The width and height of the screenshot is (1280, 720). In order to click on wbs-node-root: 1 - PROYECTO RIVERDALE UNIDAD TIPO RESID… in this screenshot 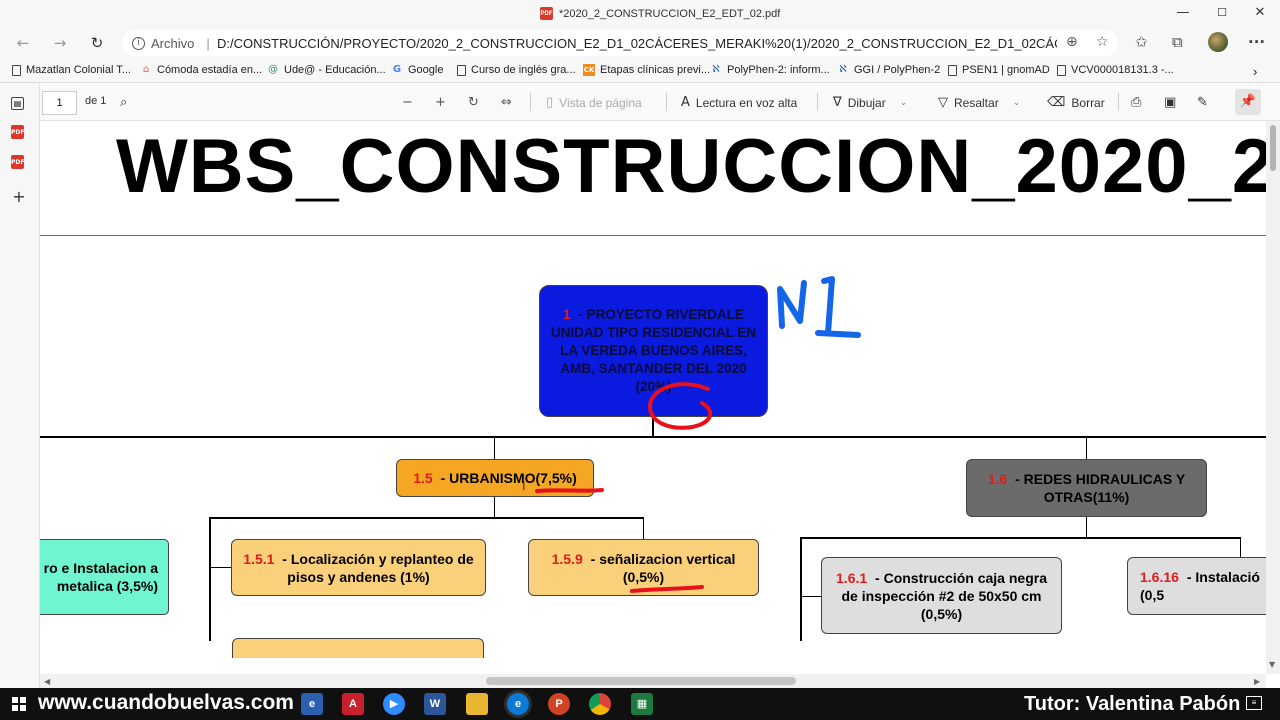, I will do `click(653, 351)`.